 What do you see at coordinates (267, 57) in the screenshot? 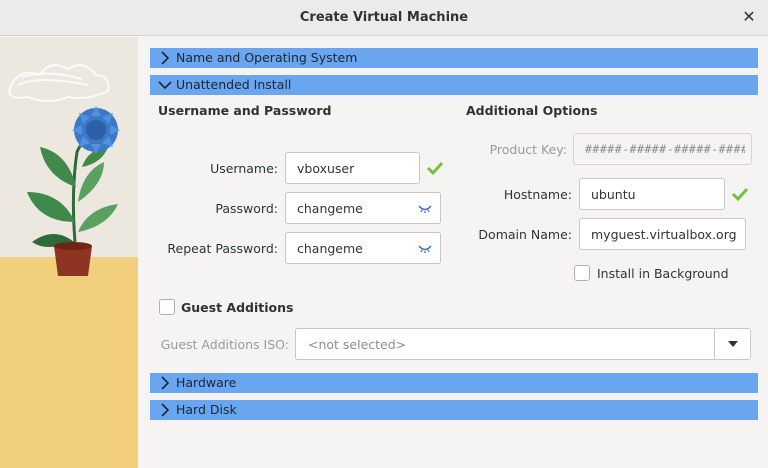
I see `section-name-os-label: Name and Operating System` at bounding box center [267, 57].